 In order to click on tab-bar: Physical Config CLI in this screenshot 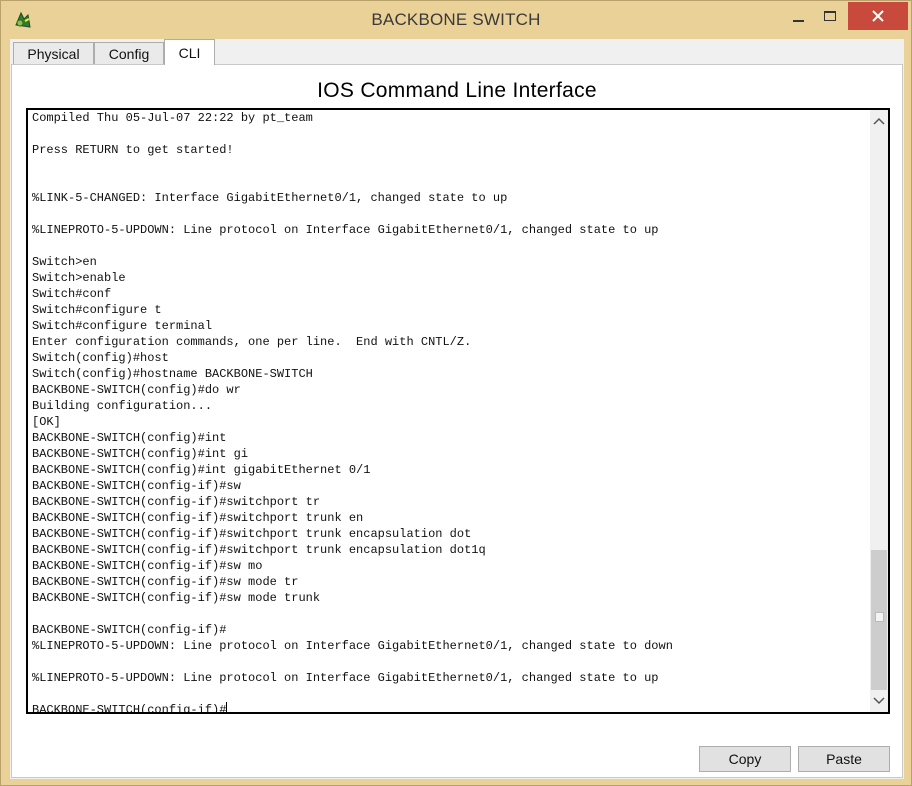, I will do `click(457, 52)`.